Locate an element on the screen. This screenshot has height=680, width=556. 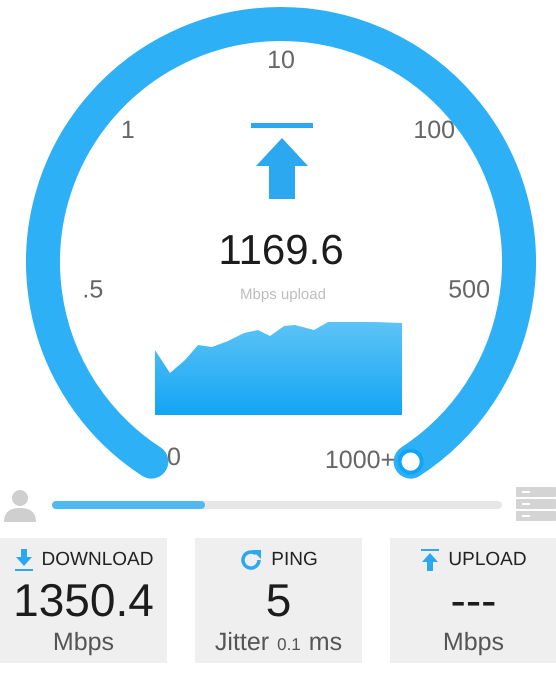
speed-reading: 1169.6 is located at coordinates (281, 249).